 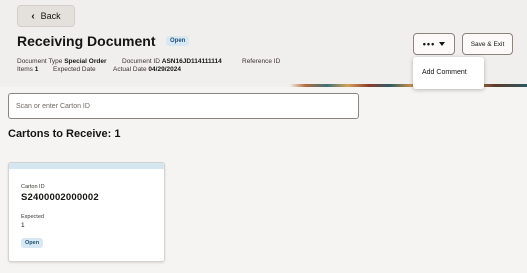 I want to click on document-type: Document Type Special Order, so click(x=62, y=61).